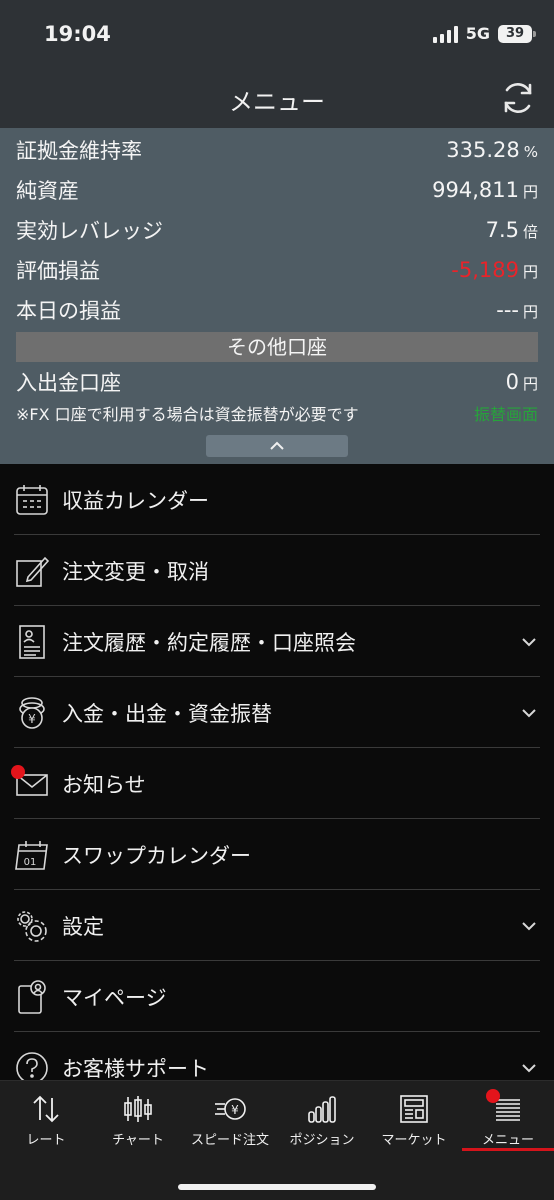 Image resolution: width=554 pixels, height=1200 pixels. Describe the element at coordinates (32, 500) in the screenshot. I see `calendar-icon` at that location.